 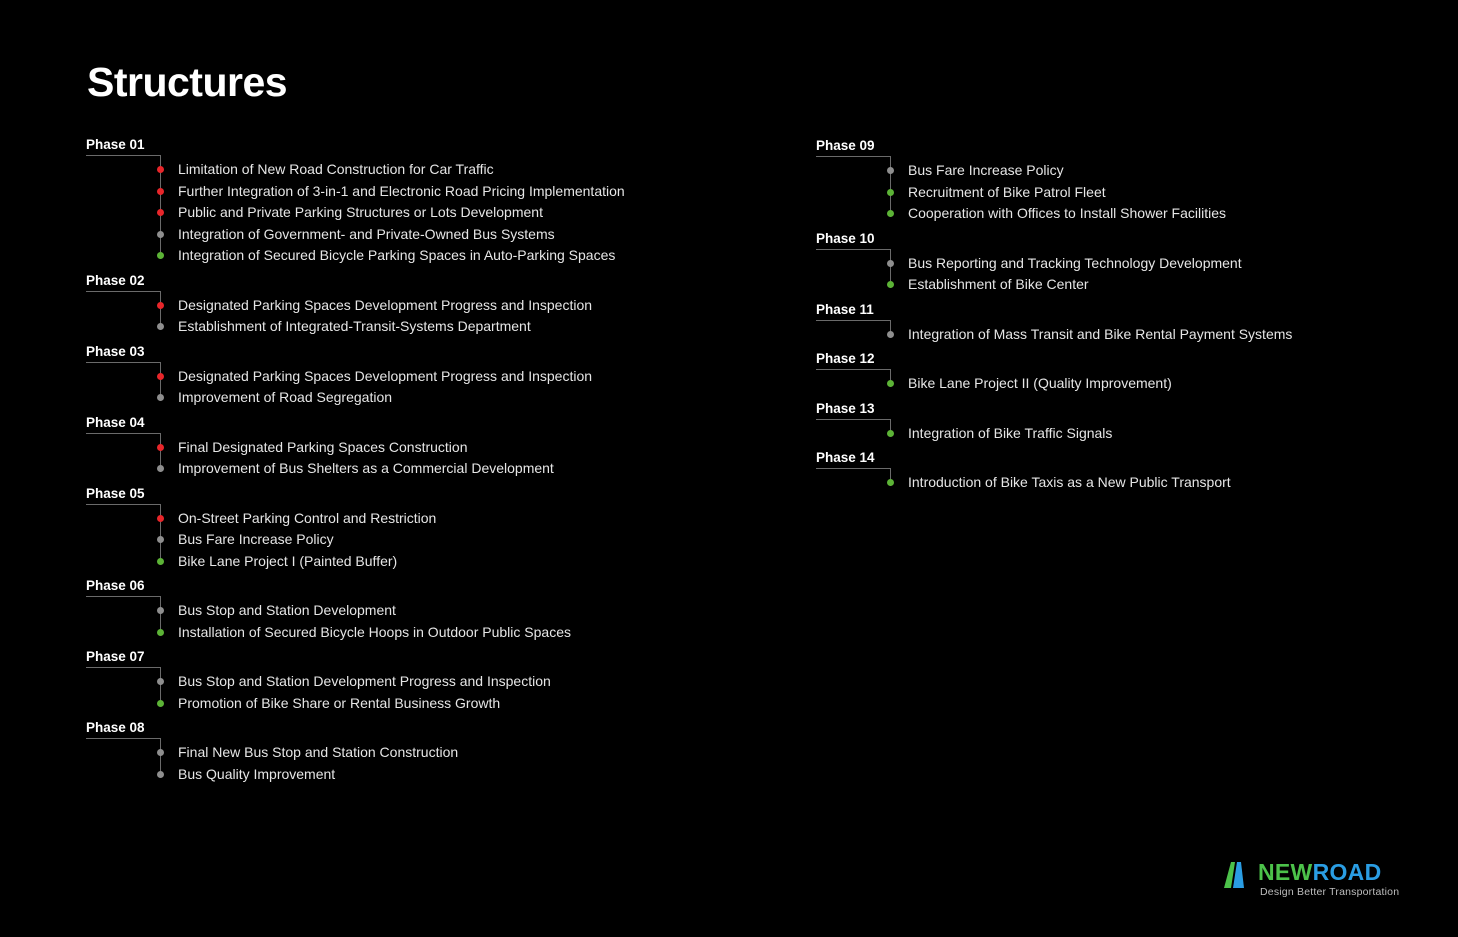 I want to click on brand-name-part2: ROAD, so click(x=1347, y=872).